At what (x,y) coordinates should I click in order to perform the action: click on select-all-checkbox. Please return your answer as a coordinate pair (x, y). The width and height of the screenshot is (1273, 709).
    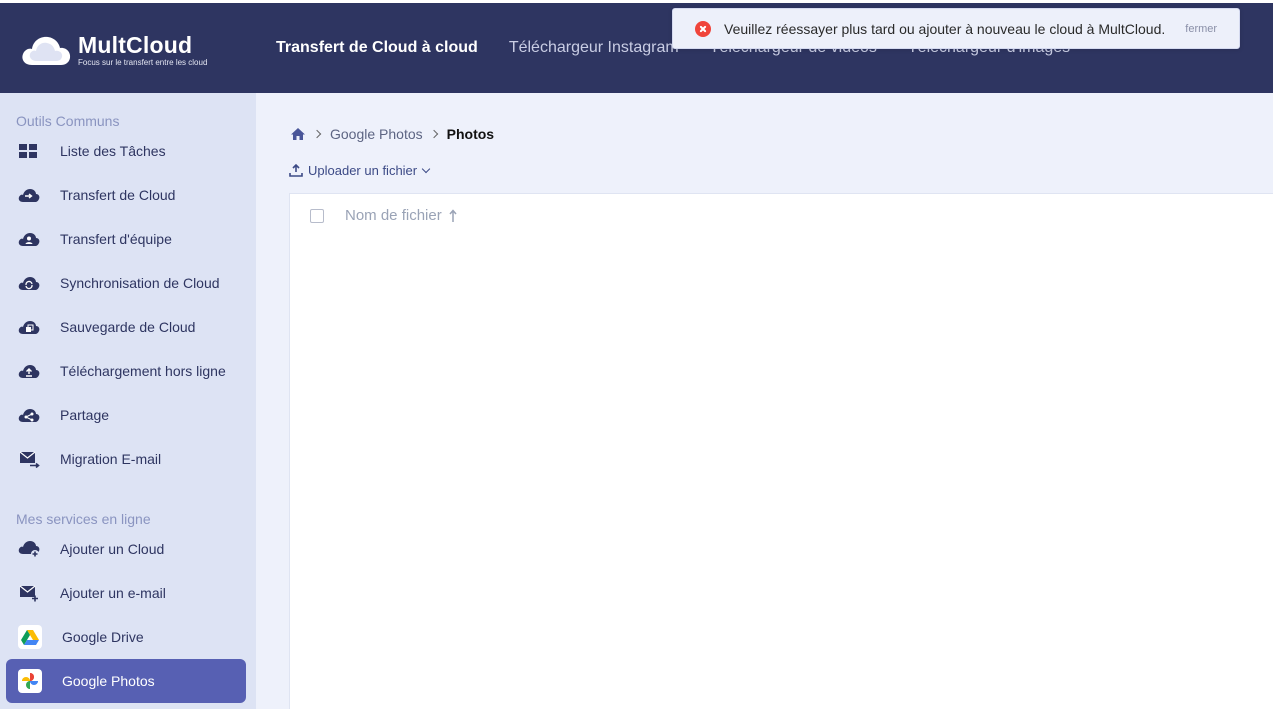
    Looking at the image, I should click on (317, 215).